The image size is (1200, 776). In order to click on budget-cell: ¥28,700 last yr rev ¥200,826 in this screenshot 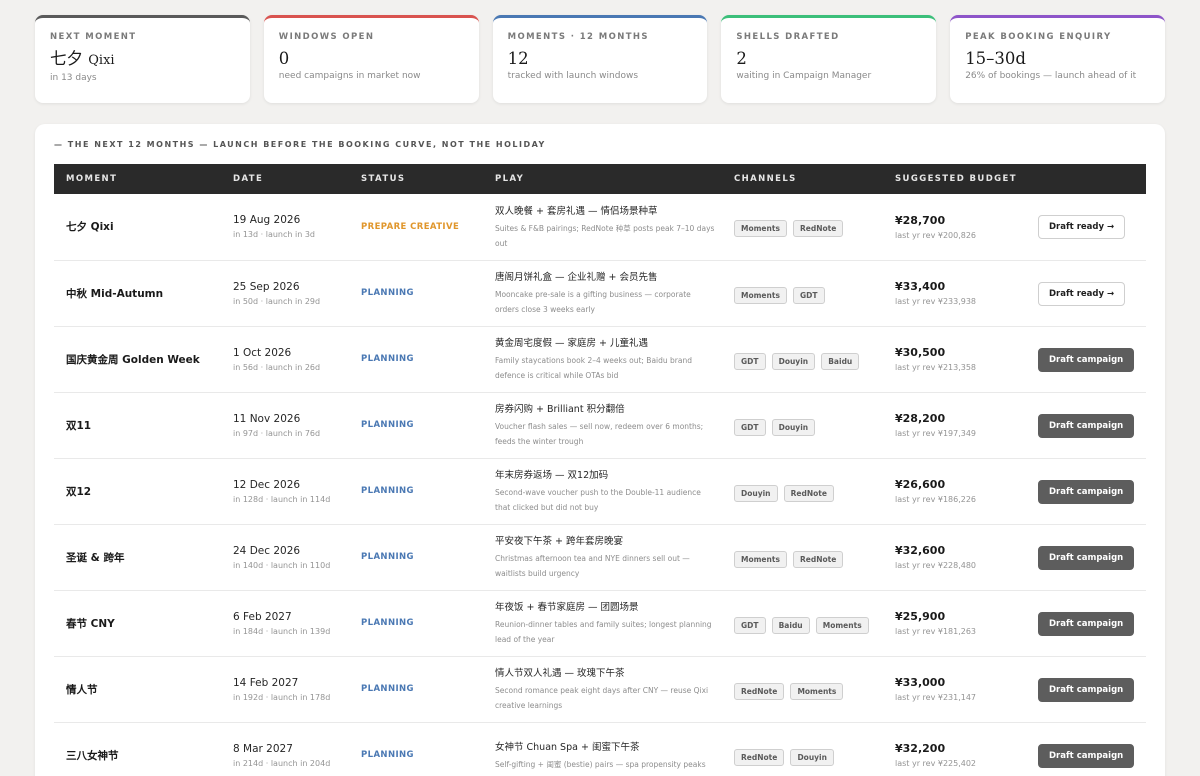, I will do `click(954, 227)`.